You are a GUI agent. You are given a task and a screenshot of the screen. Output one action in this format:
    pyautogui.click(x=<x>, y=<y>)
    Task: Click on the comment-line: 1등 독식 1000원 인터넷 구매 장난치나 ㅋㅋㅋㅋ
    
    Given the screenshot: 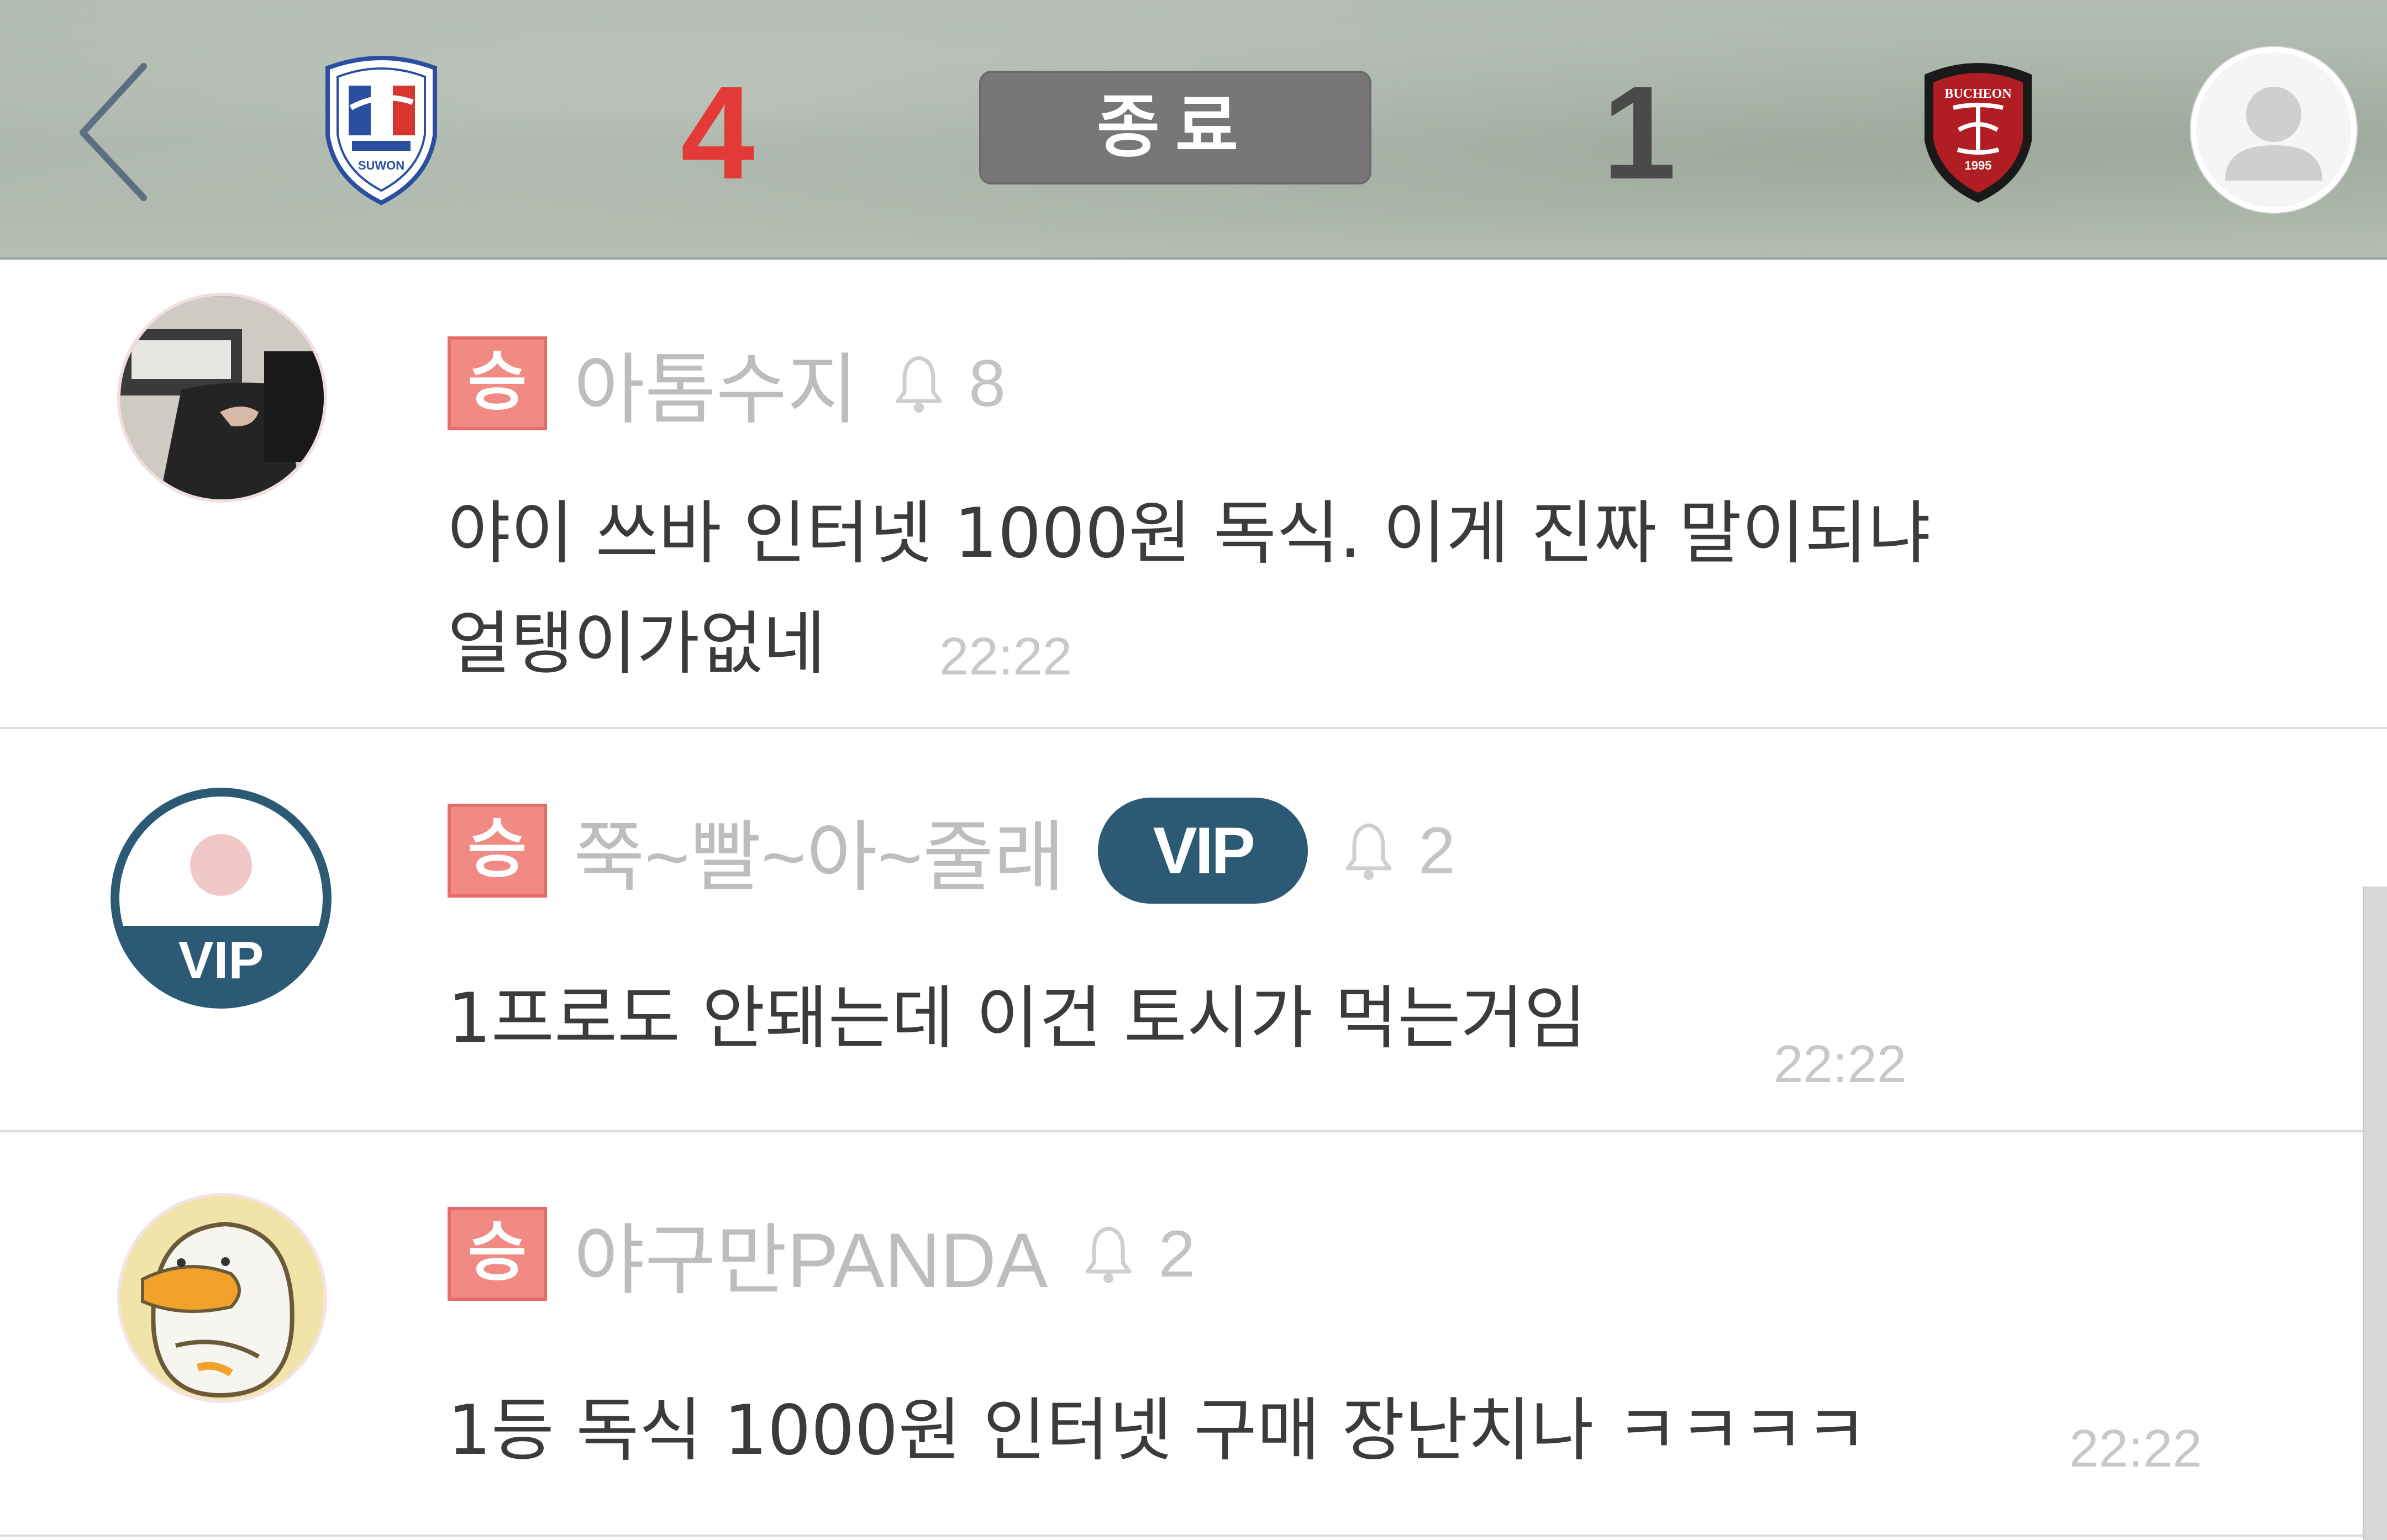 What is the action you would take?
    pyautogui.click(x=1158, y=1430)
    